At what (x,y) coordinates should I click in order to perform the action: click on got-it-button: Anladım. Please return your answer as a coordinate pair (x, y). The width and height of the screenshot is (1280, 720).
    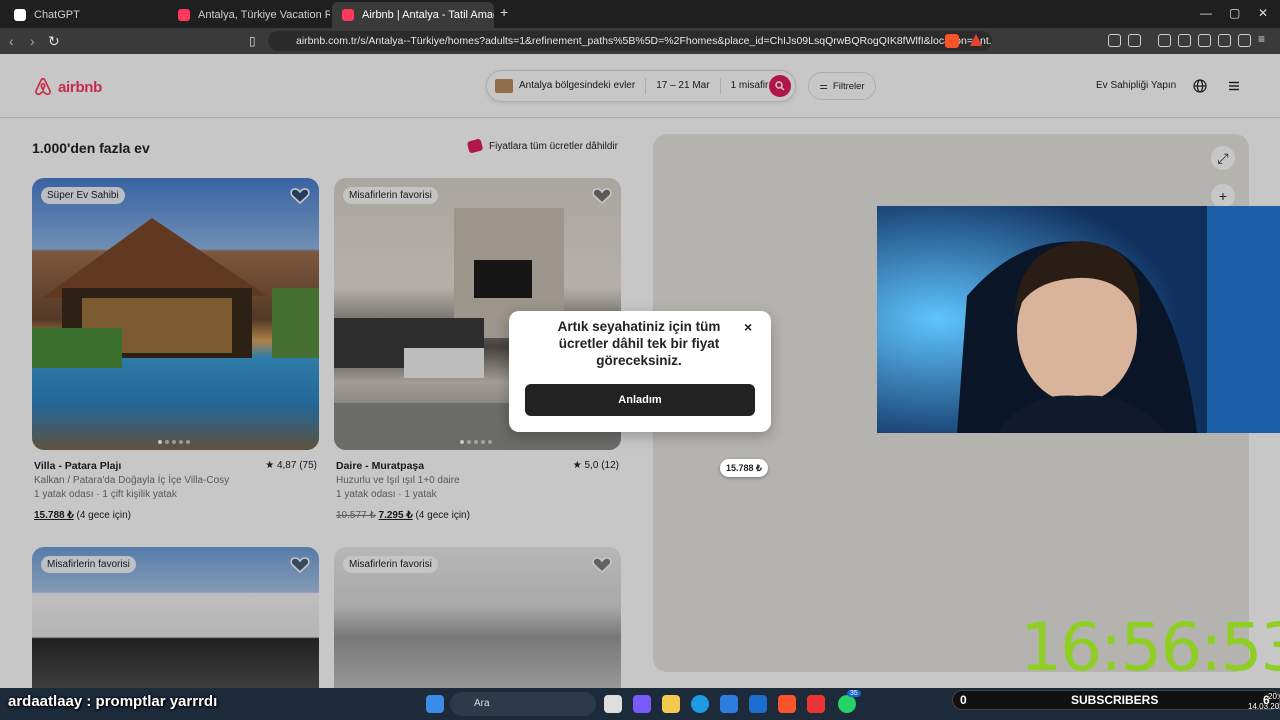
    Looking at the image, I should click on (640, 400).